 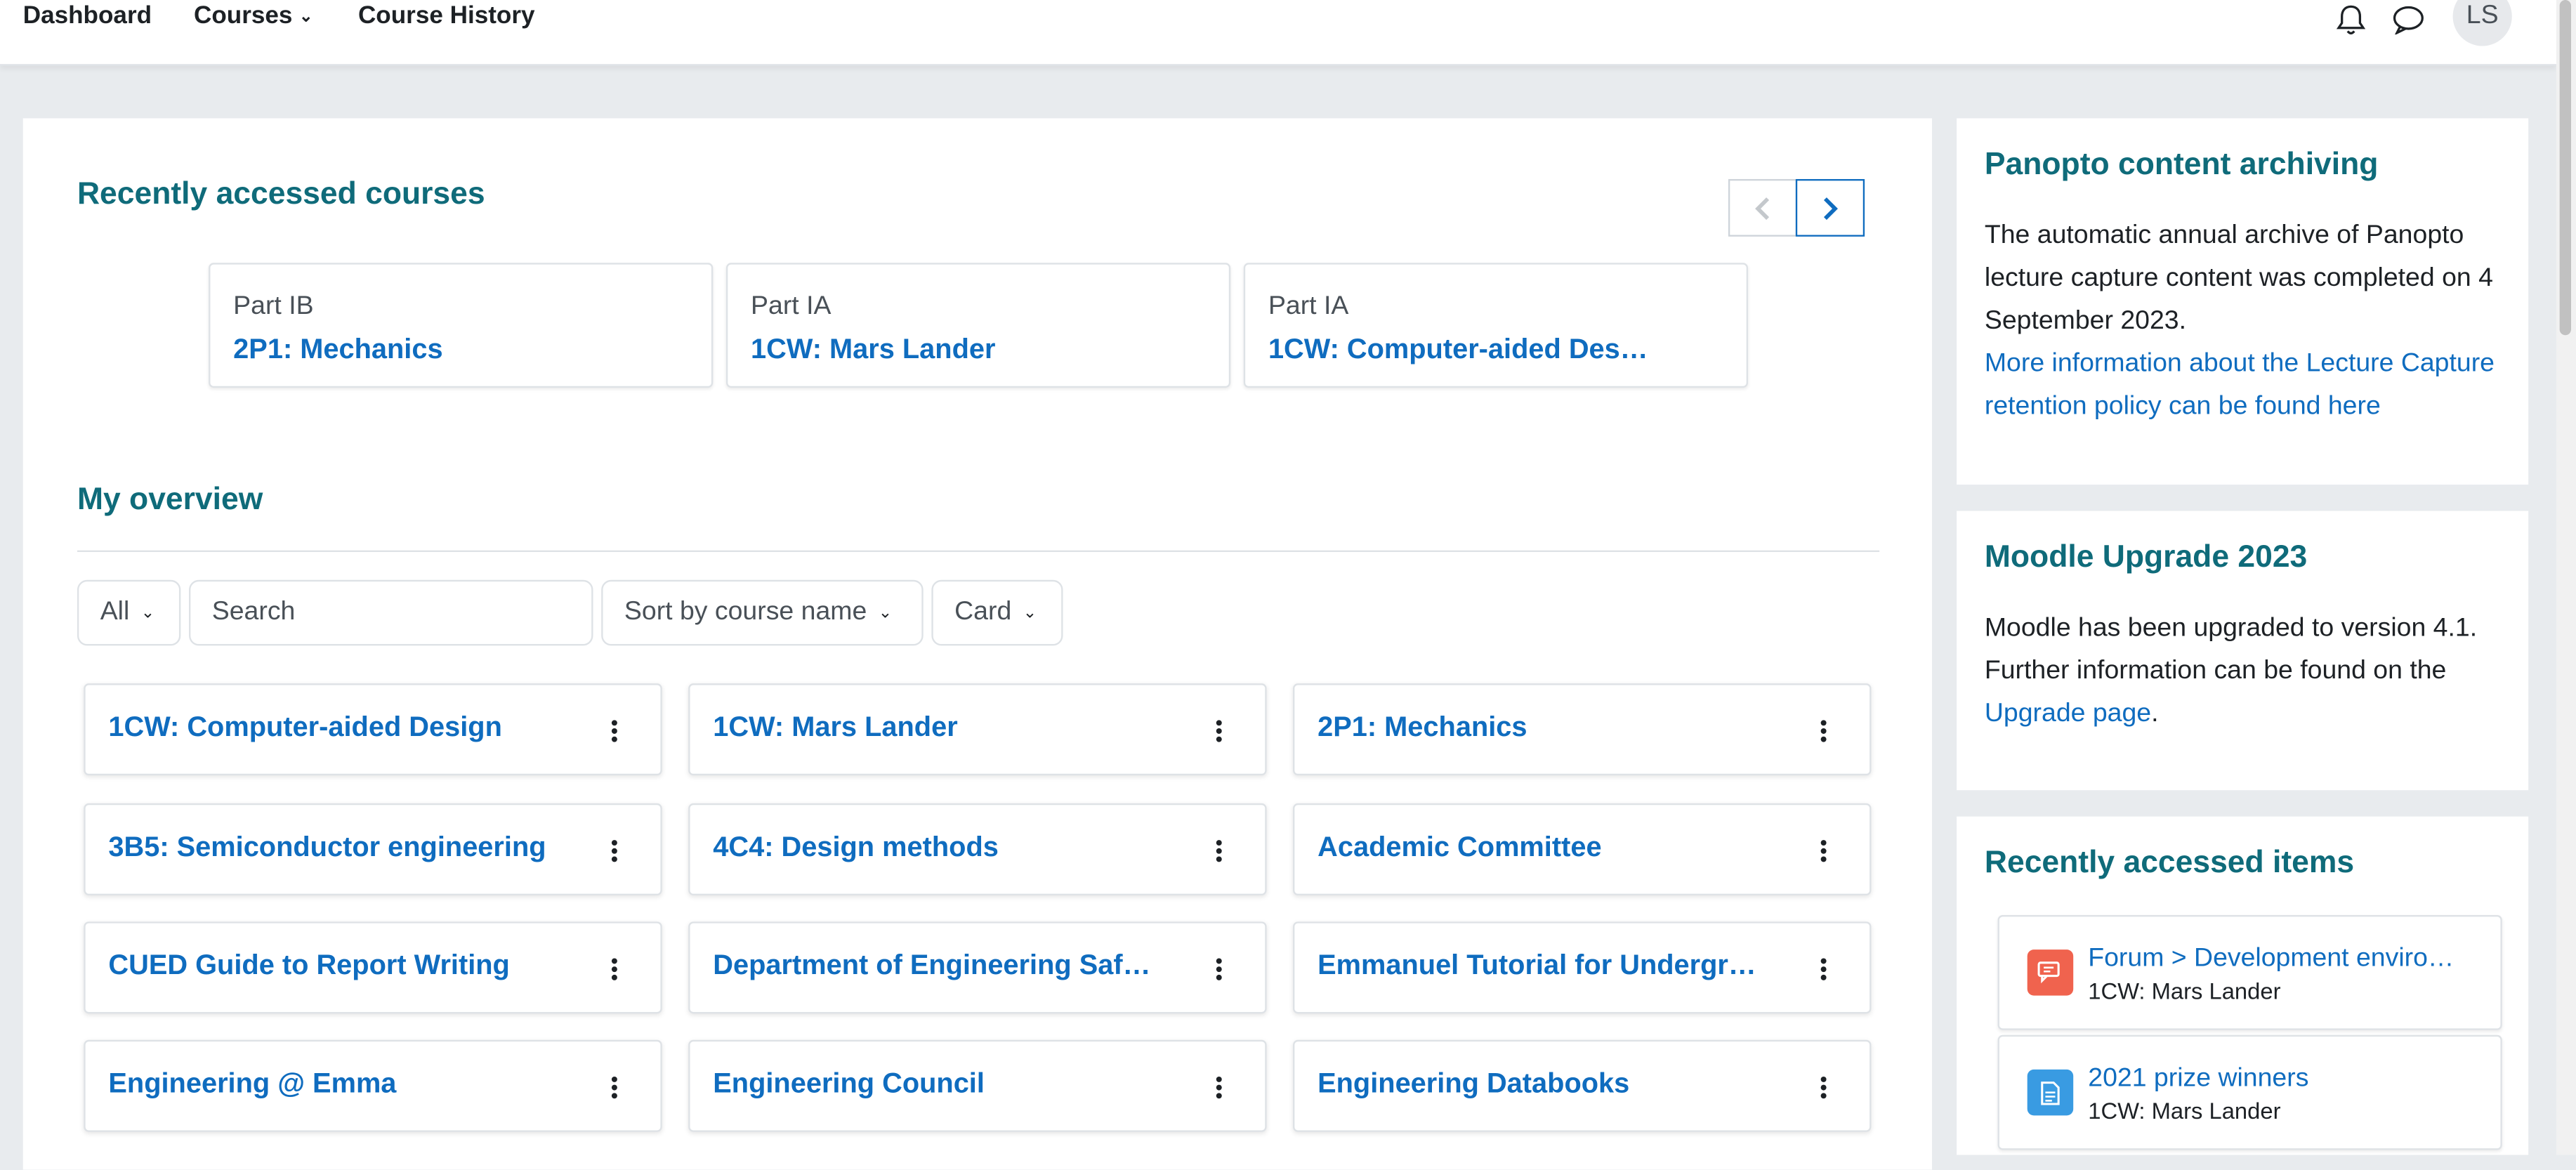 I want to click on nav-courses: Courses ⌄, so click(x=254, y=15).